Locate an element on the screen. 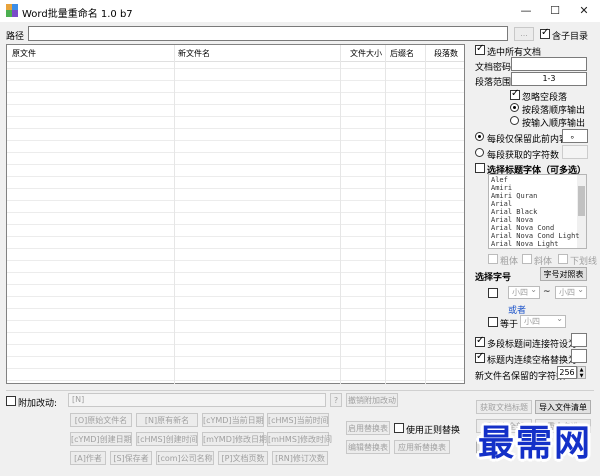 This screenshot has height=476, width=600. char-count-input is located at coordinates (575, 152).